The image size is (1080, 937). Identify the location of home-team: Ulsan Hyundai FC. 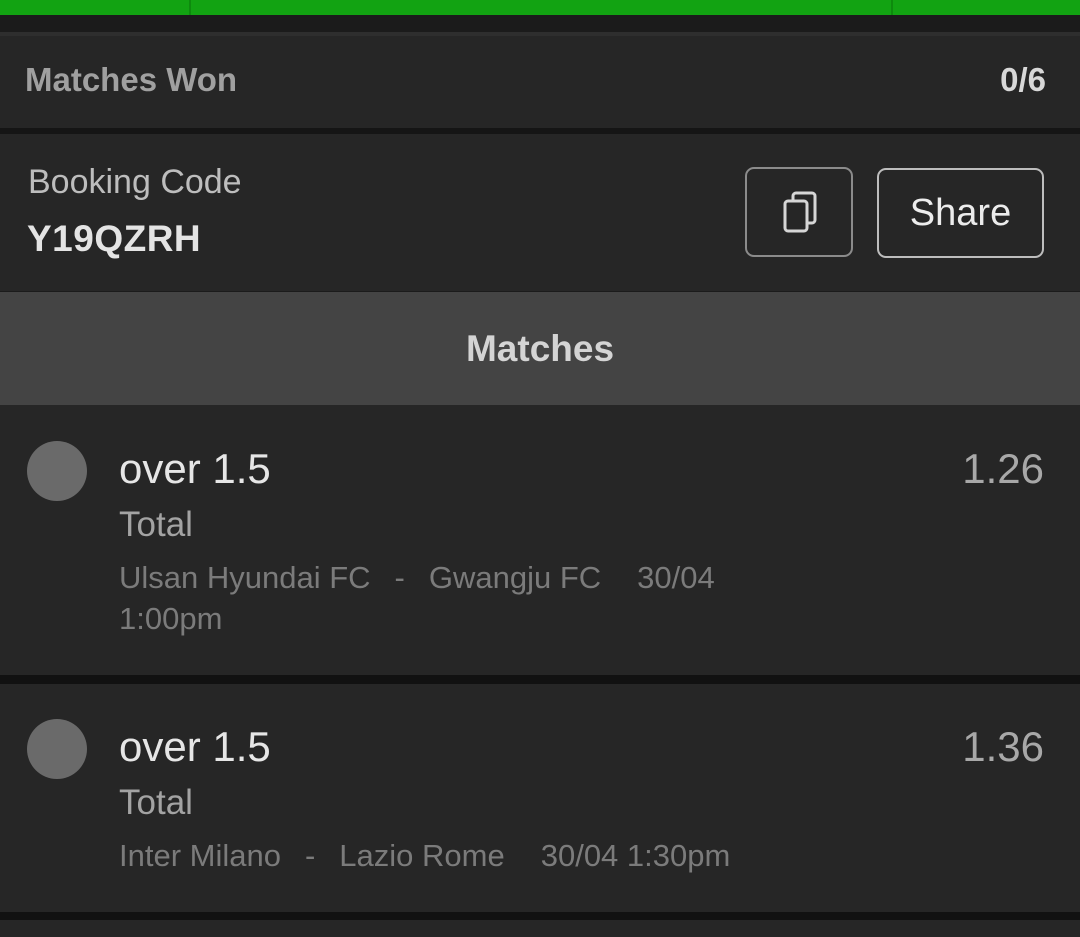
(245, 577).